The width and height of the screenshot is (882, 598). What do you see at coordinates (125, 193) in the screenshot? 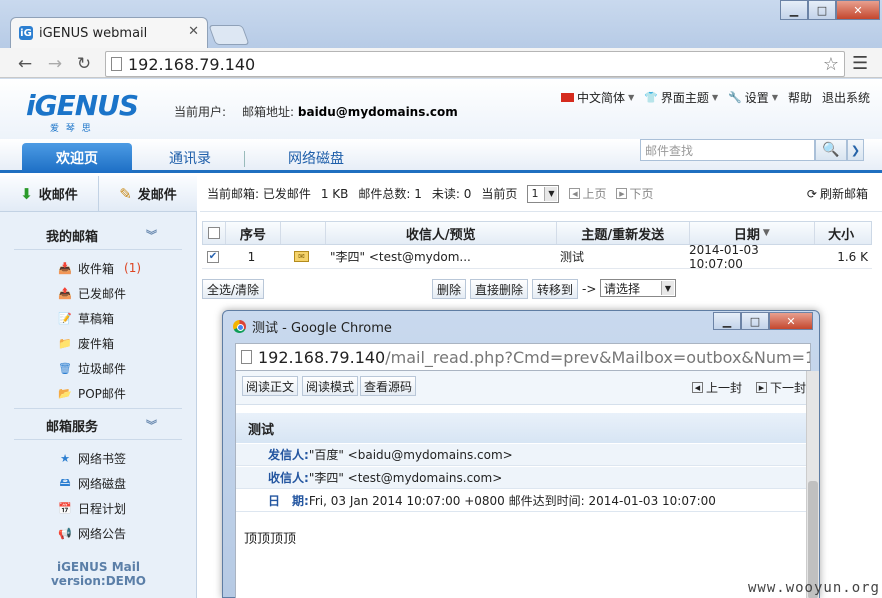
I see `compose-pencil-icon: ✎` at bounding box center [125, 193].